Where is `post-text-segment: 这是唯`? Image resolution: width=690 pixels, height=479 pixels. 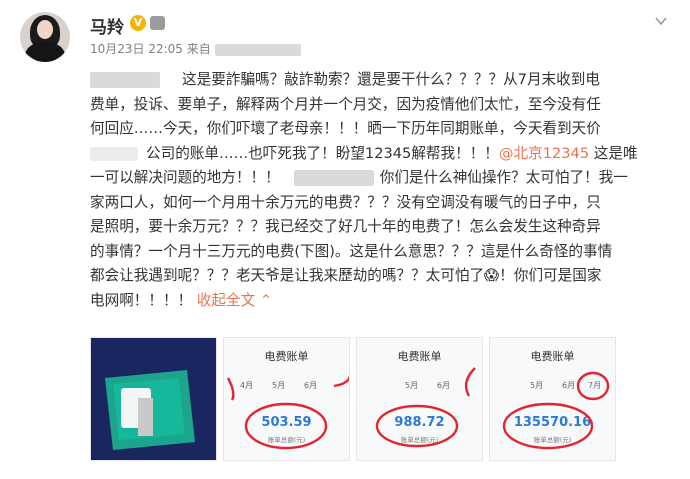 post-text-segment: 这是唯 is located at coordinates (613, 153).